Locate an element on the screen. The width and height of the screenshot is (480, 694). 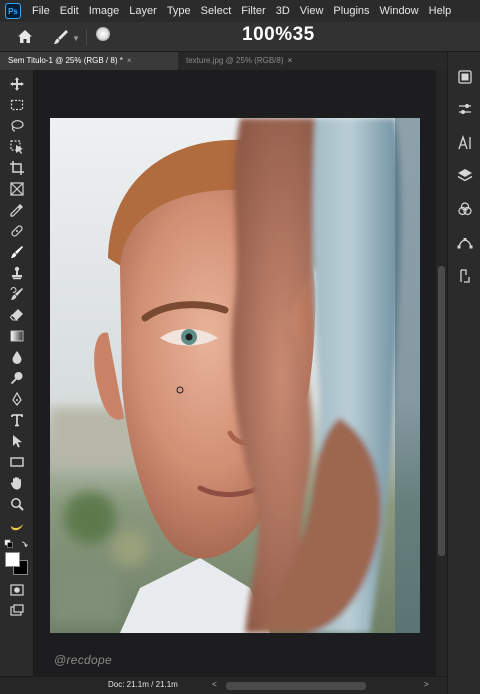
menu-file: File is located at coordinates (41, 11).